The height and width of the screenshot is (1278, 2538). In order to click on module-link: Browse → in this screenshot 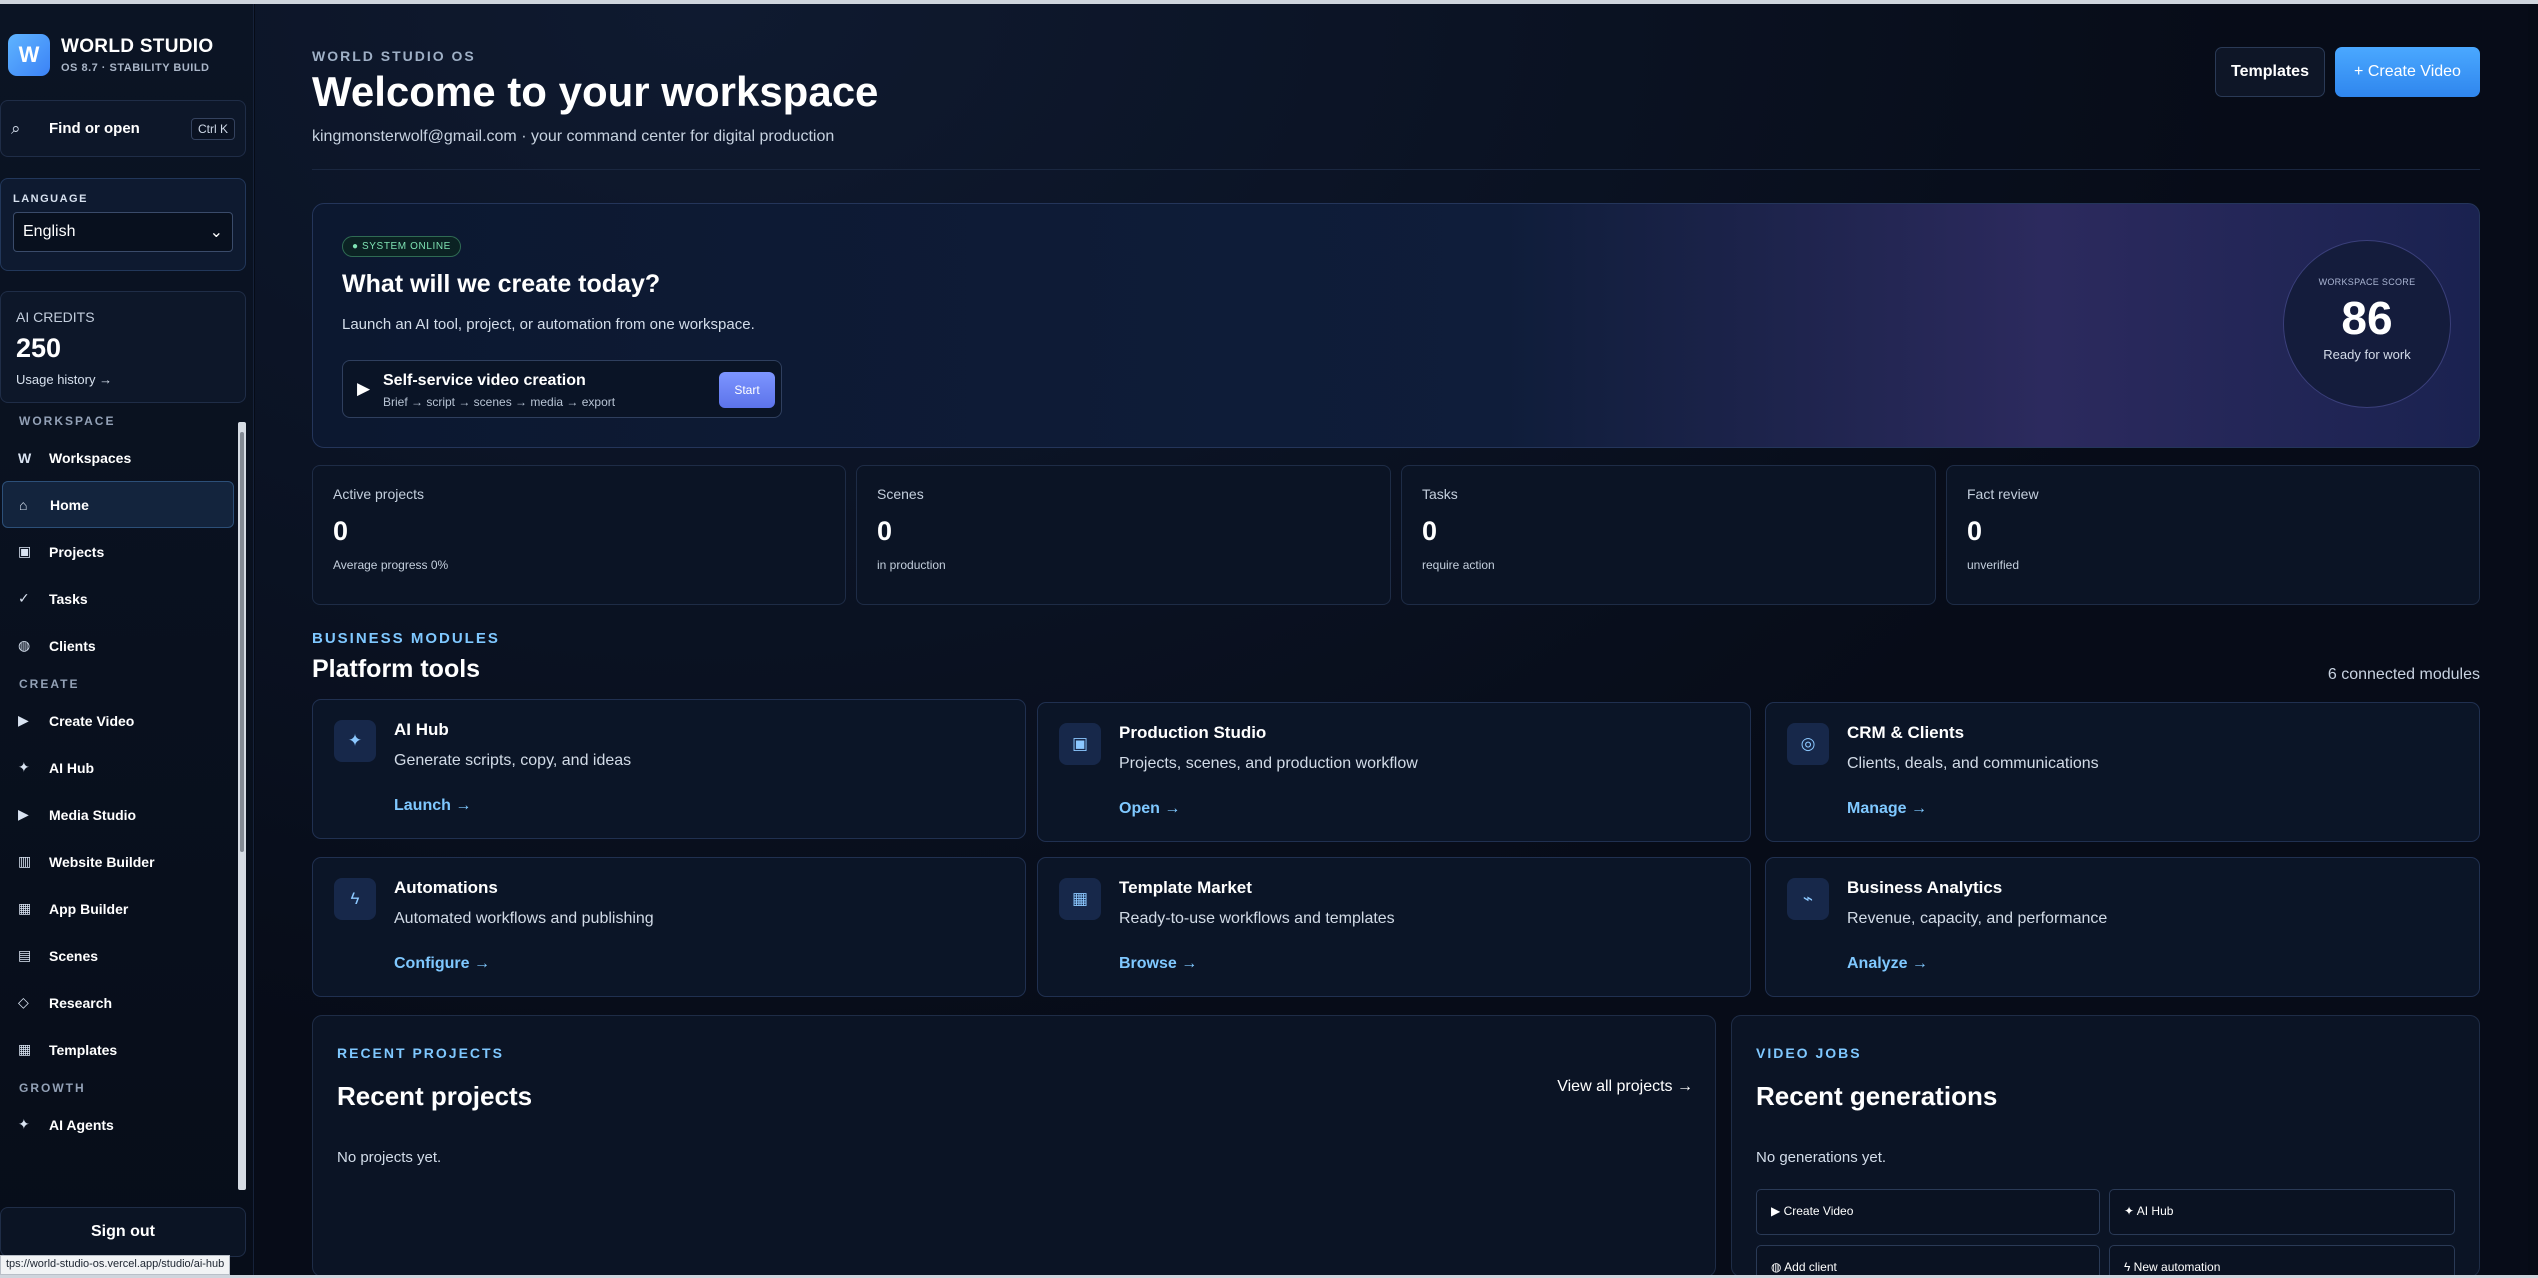, I will do `click(1158, 964)`.